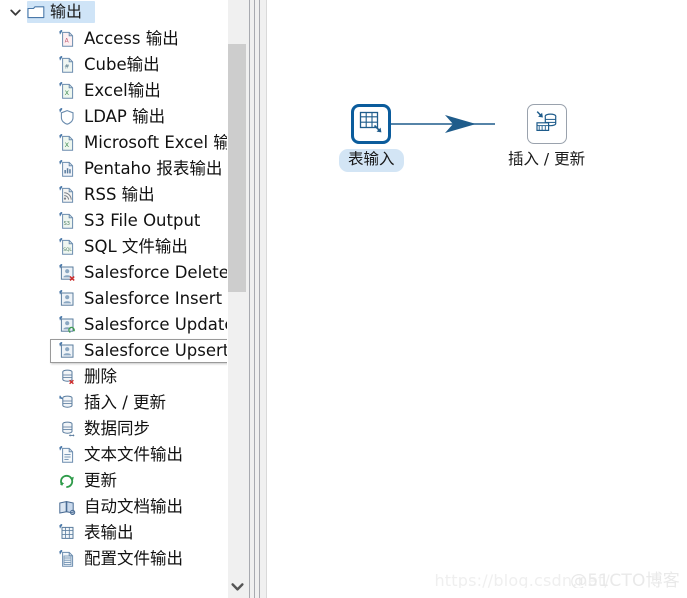 Image resolution: width=687 pixels, height=598 pixels. Describe the element at coordinates (237, 587) in the screenshot. I see `scrollbar-down-chevron-down-icon` at that location.